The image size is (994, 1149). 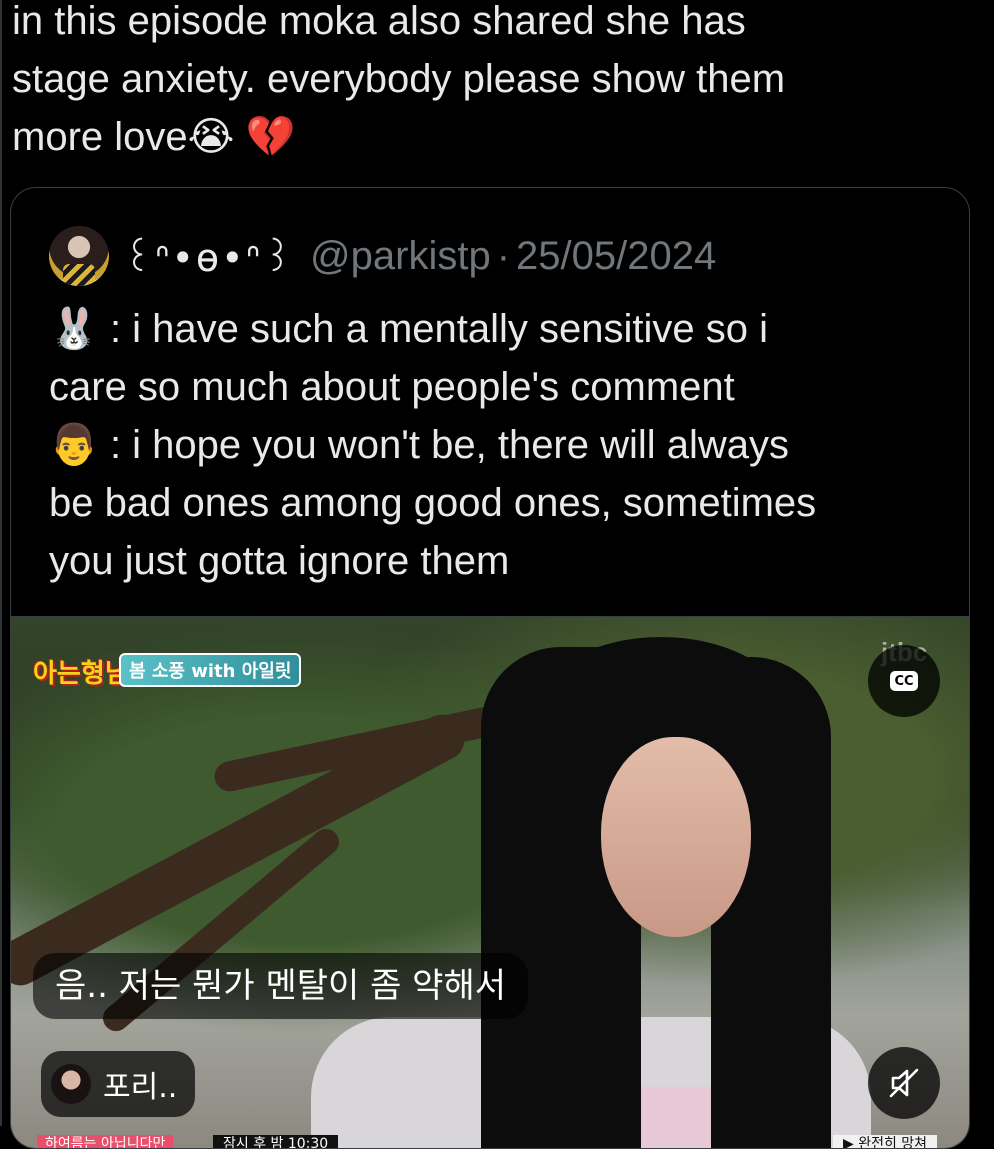 I want to click on closed-captions-button: CC, so click(x=904, y=681).